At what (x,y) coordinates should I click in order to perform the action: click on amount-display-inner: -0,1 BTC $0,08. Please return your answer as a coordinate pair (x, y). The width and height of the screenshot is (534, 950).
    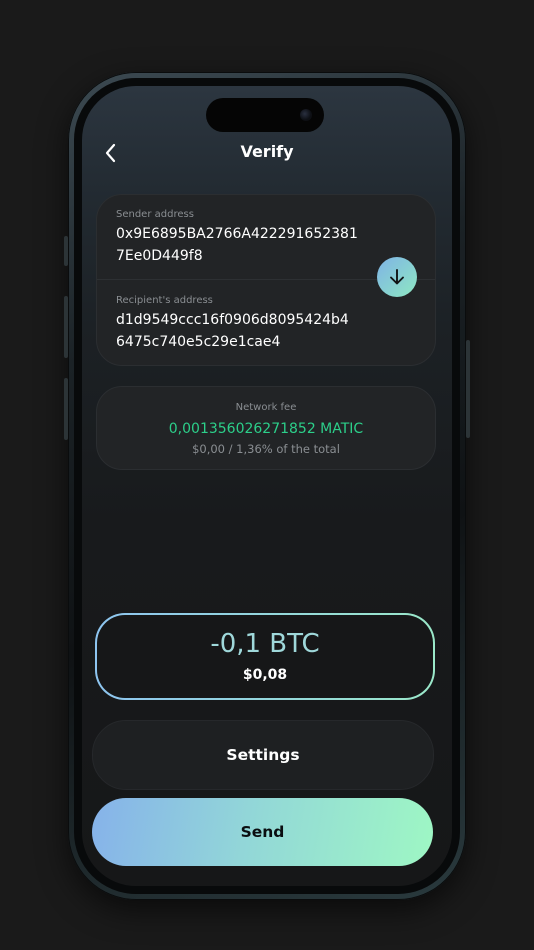
    Looking at the image, I should click on (265, 656).